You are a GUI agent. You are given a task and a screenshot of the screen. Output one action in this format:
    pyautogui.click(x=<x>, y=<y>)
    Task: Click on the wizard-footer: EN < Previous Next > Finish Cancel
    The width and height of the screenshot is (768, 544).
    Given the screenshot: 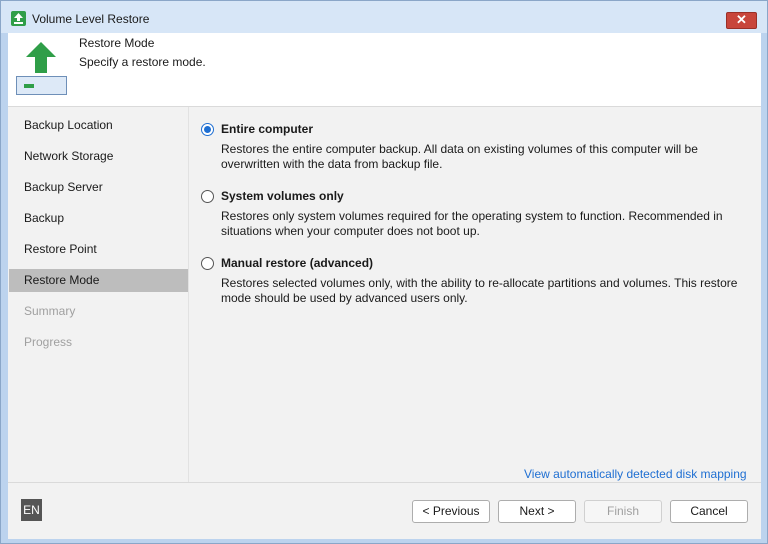 What is the action you would take?
    pyautogui.click(x=384, y=510)
    